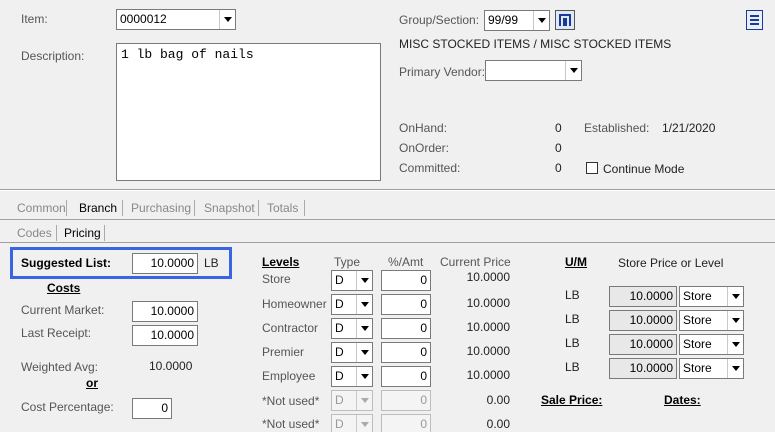 This screenshot has width=775, height=432. I want to click on tab-common: Common, so click(41, 208).